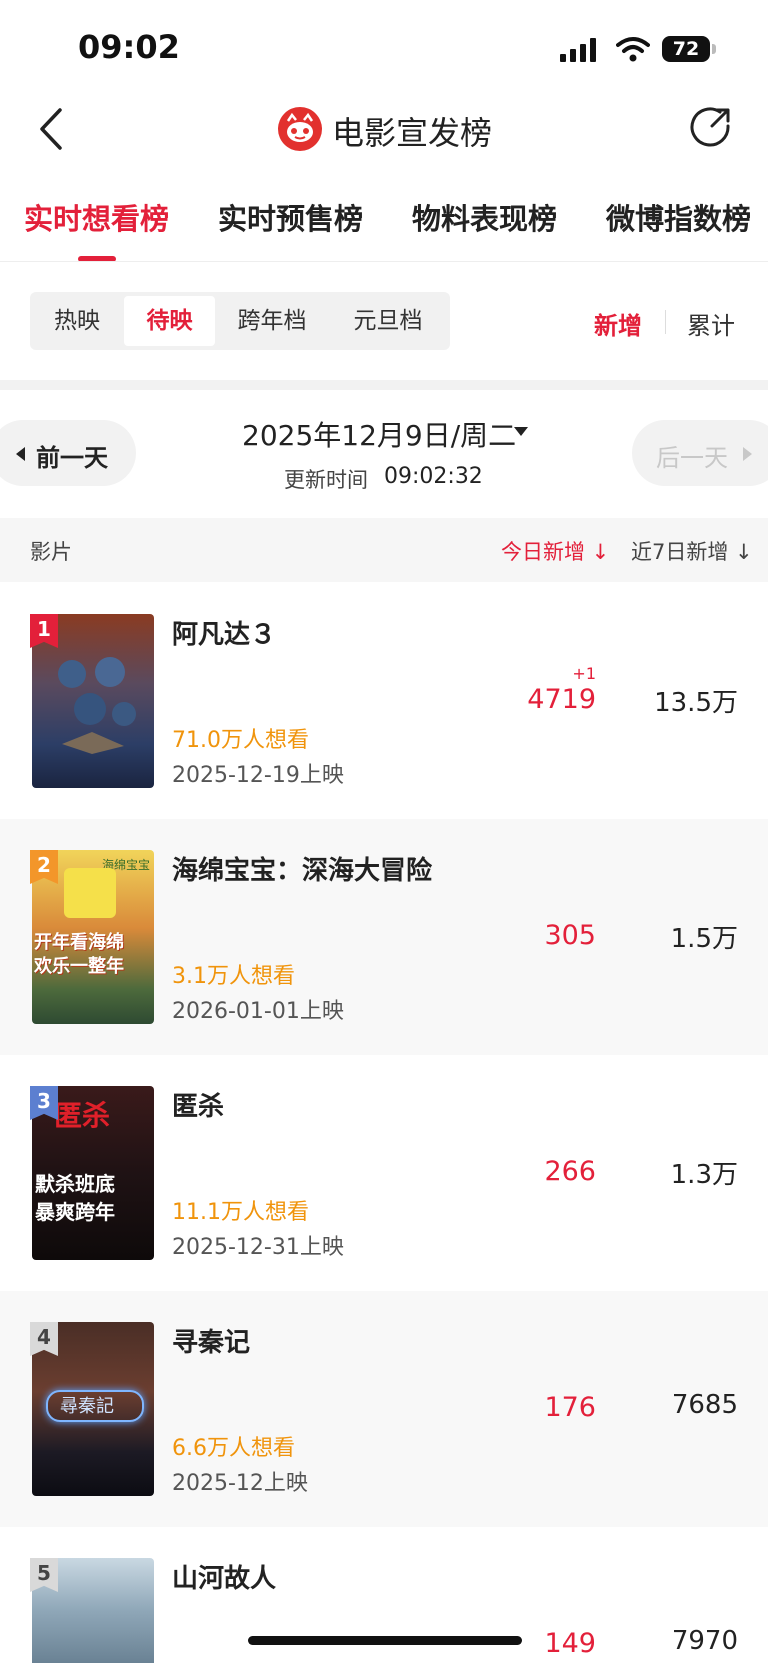  I want to click on segment-showing: 热映, so click(77, 321).